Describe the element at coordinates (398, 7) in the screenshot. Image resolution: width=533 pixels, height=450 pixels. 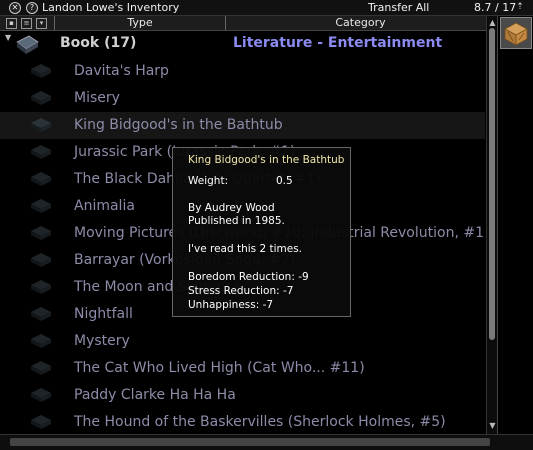
I see `transfer-all-button: Transfer All` at that location.